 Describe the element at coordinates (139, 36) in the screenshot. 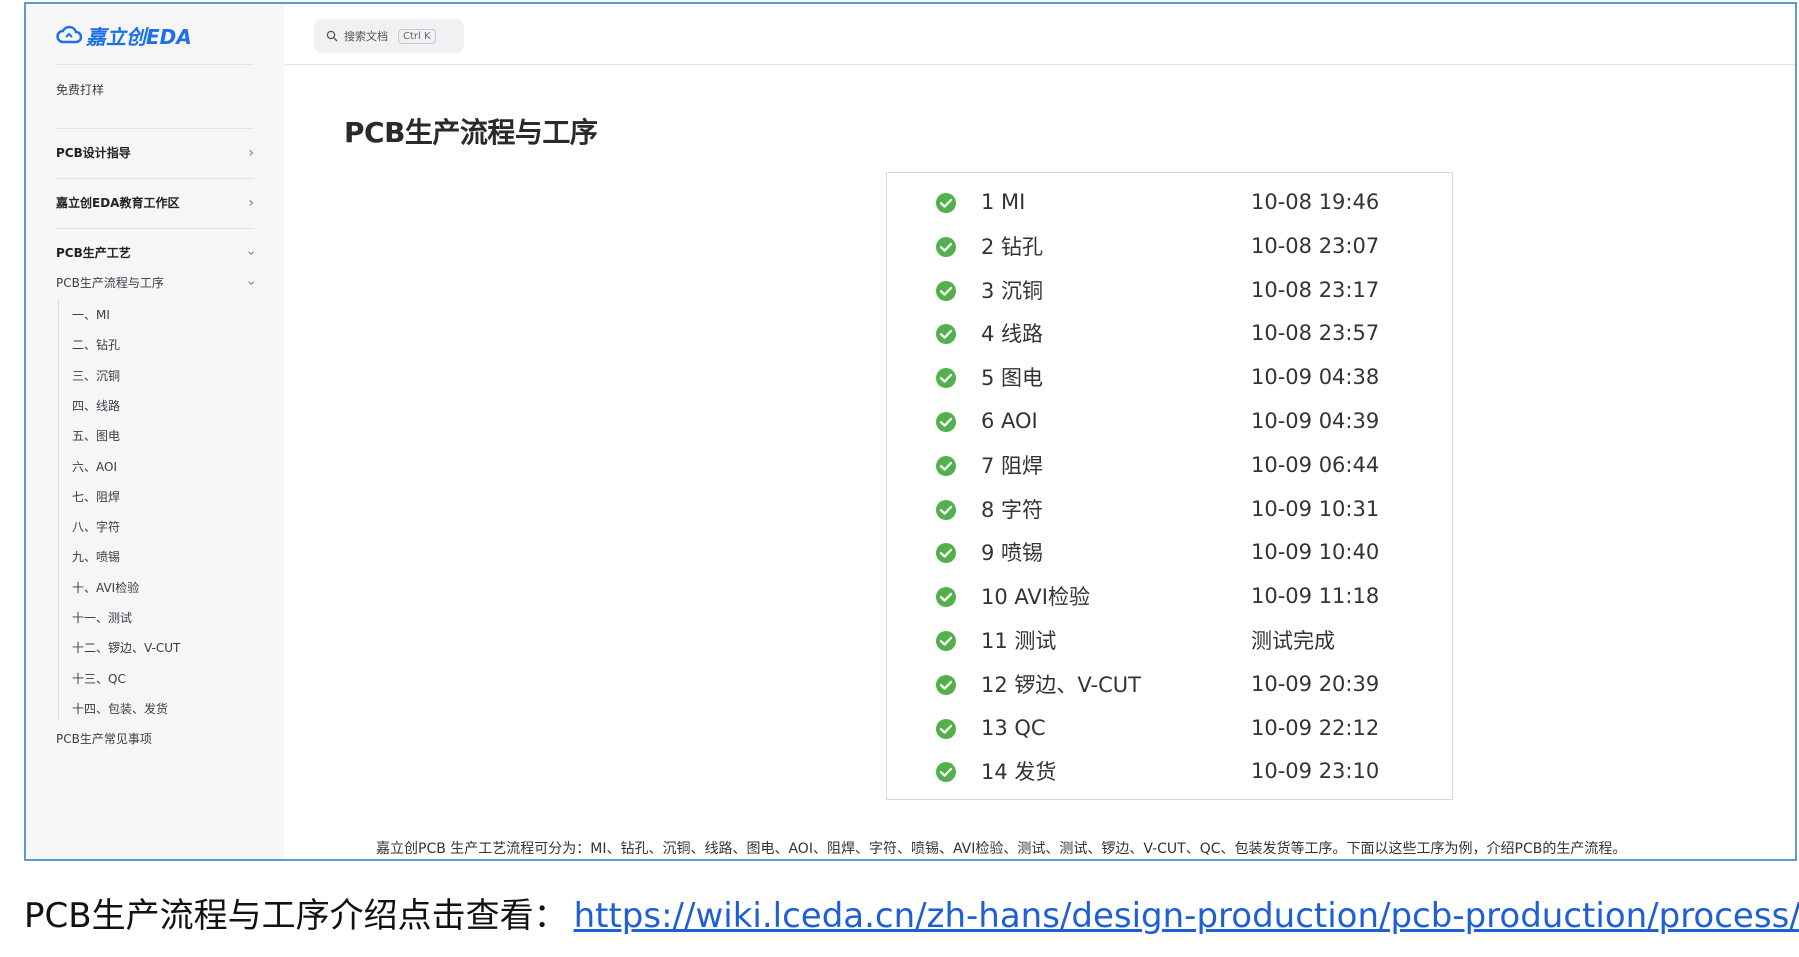

I see `logo-text: 嘉立创EDA` at that location.